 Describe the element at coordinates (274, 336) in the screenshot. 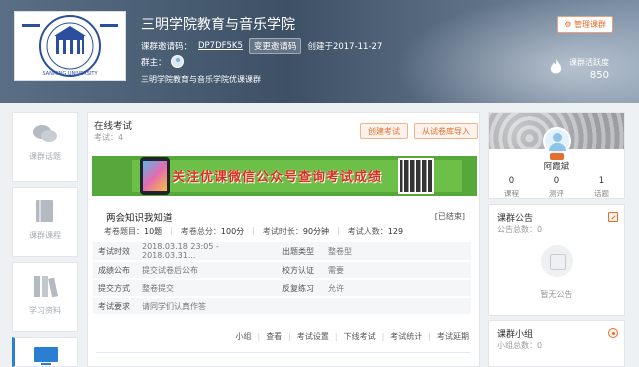

I see `action-view: 查看` at that location.